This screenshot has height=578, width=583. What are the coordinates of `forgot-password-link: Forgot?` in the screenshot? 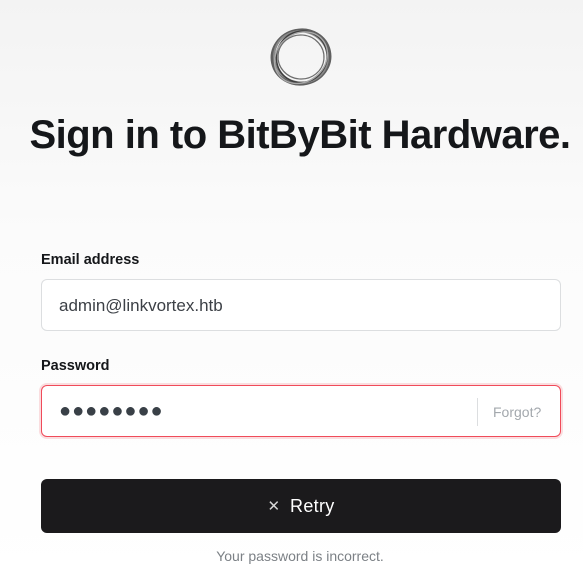 It's located at (517, 412).